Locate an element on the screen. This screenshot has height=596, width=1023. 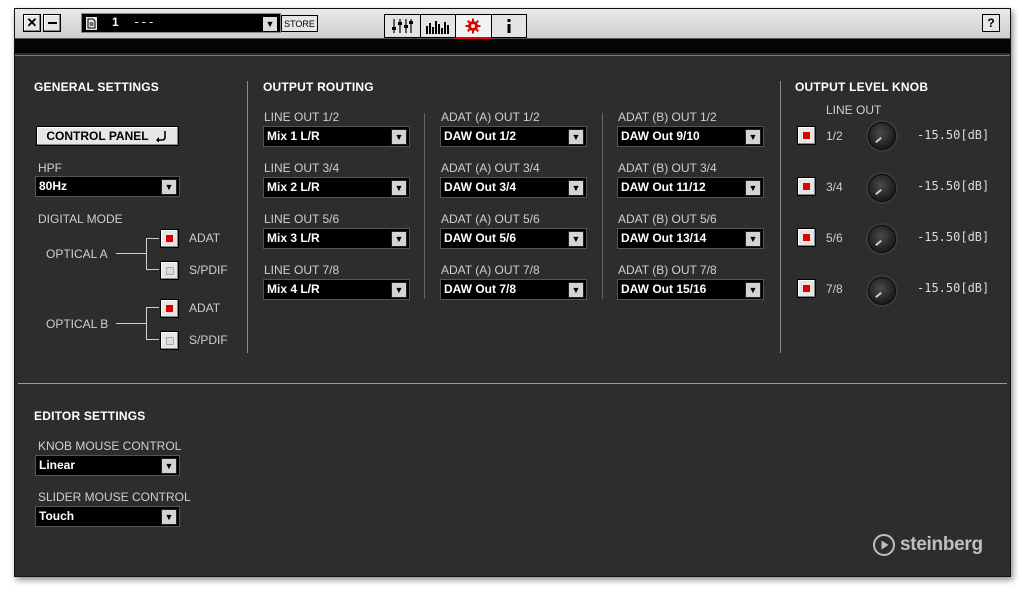
divider-top is located at coordinates (512, 55).